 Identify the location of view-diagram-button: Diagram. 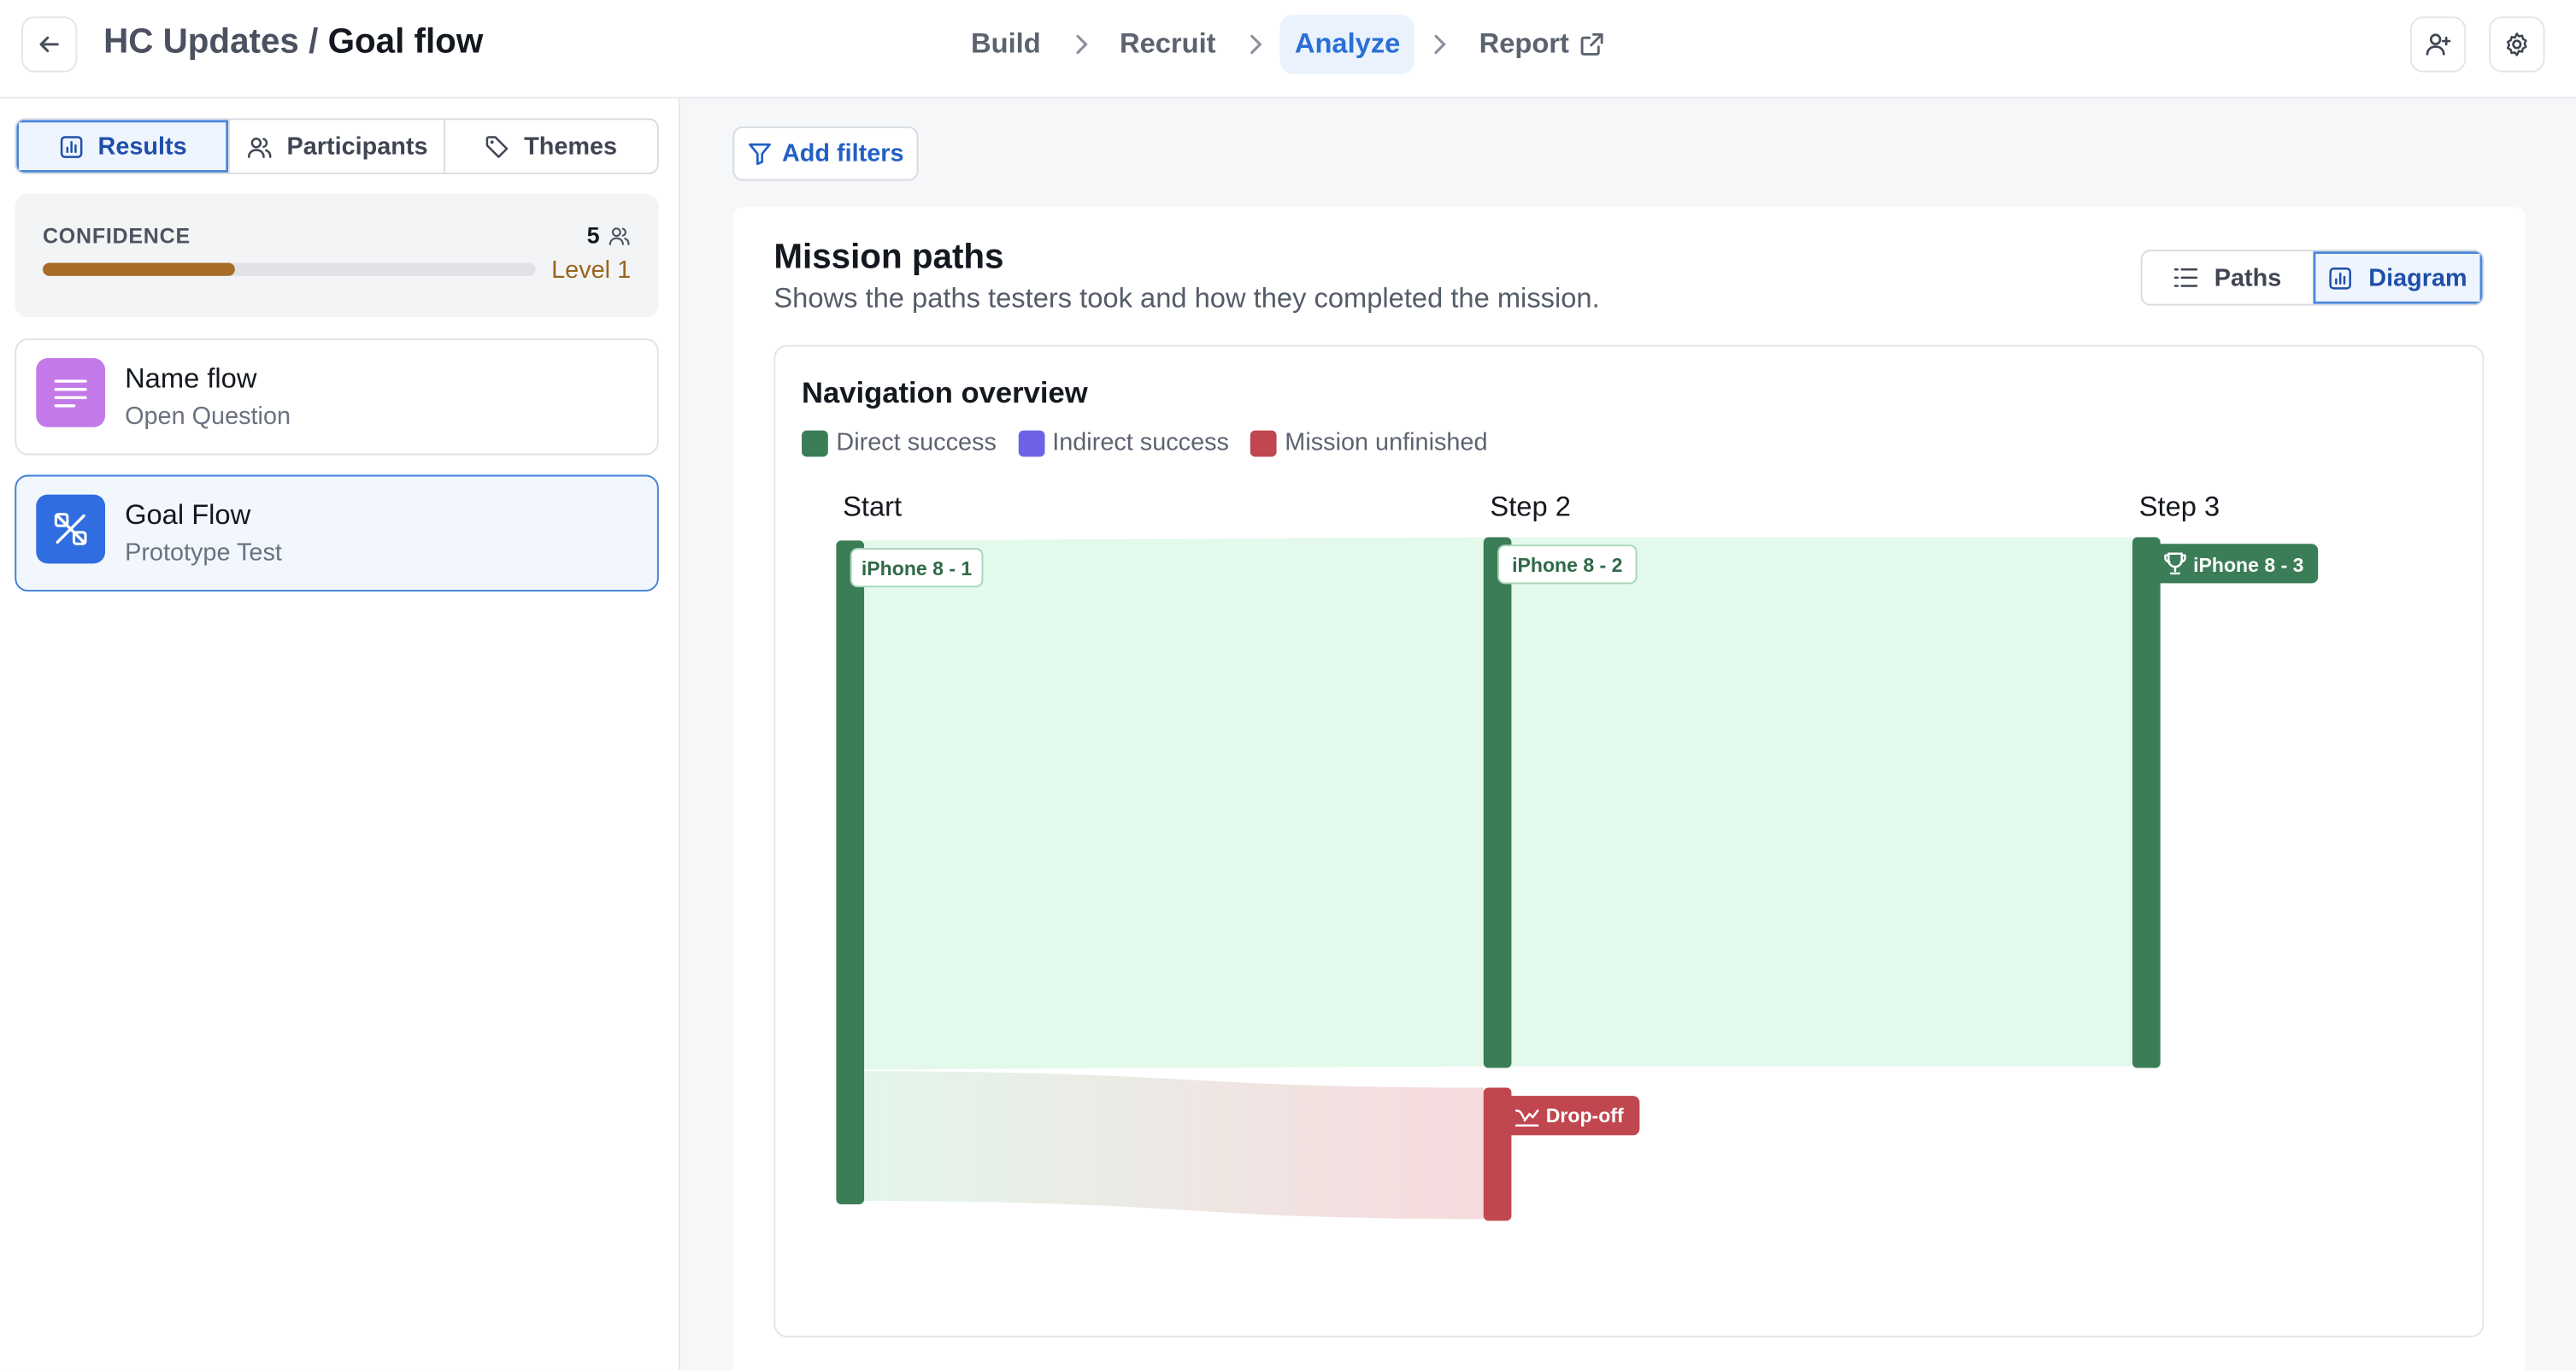
(2397, 277).